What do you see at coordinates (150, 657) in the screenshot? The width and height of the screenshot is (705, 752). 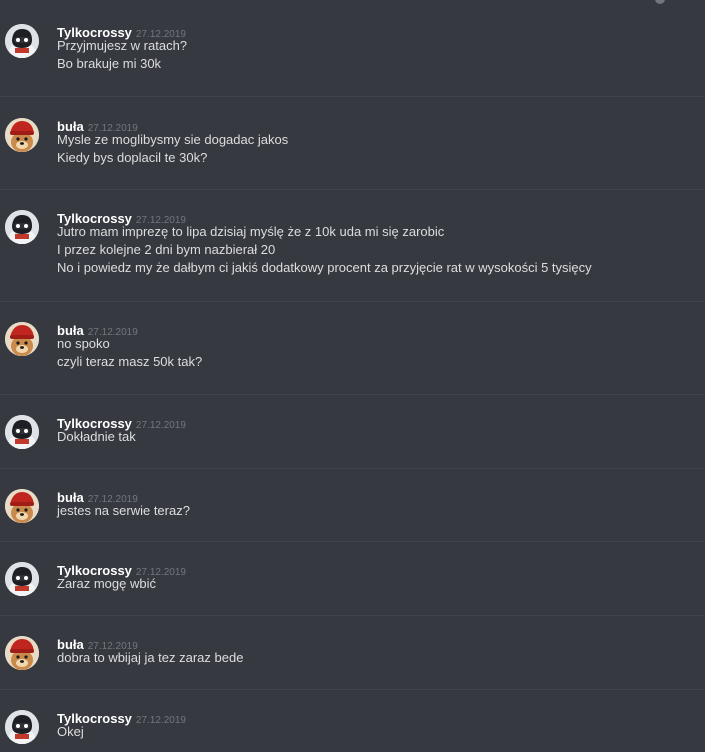 I see `message-text: dobra to wbijaj ja tez zaraz bede` at bounding box center [150, 657].